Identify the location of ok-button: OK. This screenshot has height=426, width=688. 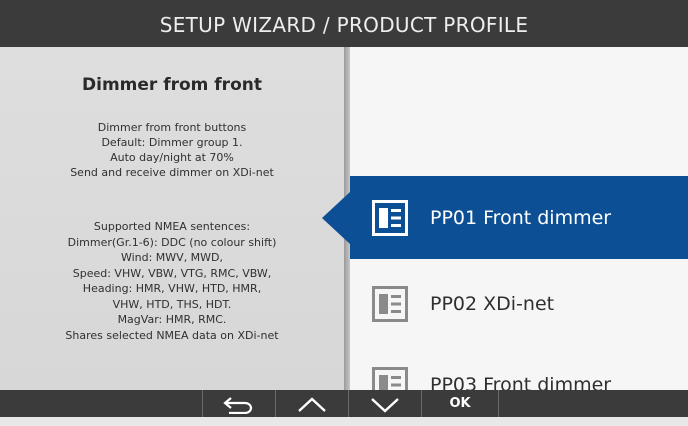
(460, 403).